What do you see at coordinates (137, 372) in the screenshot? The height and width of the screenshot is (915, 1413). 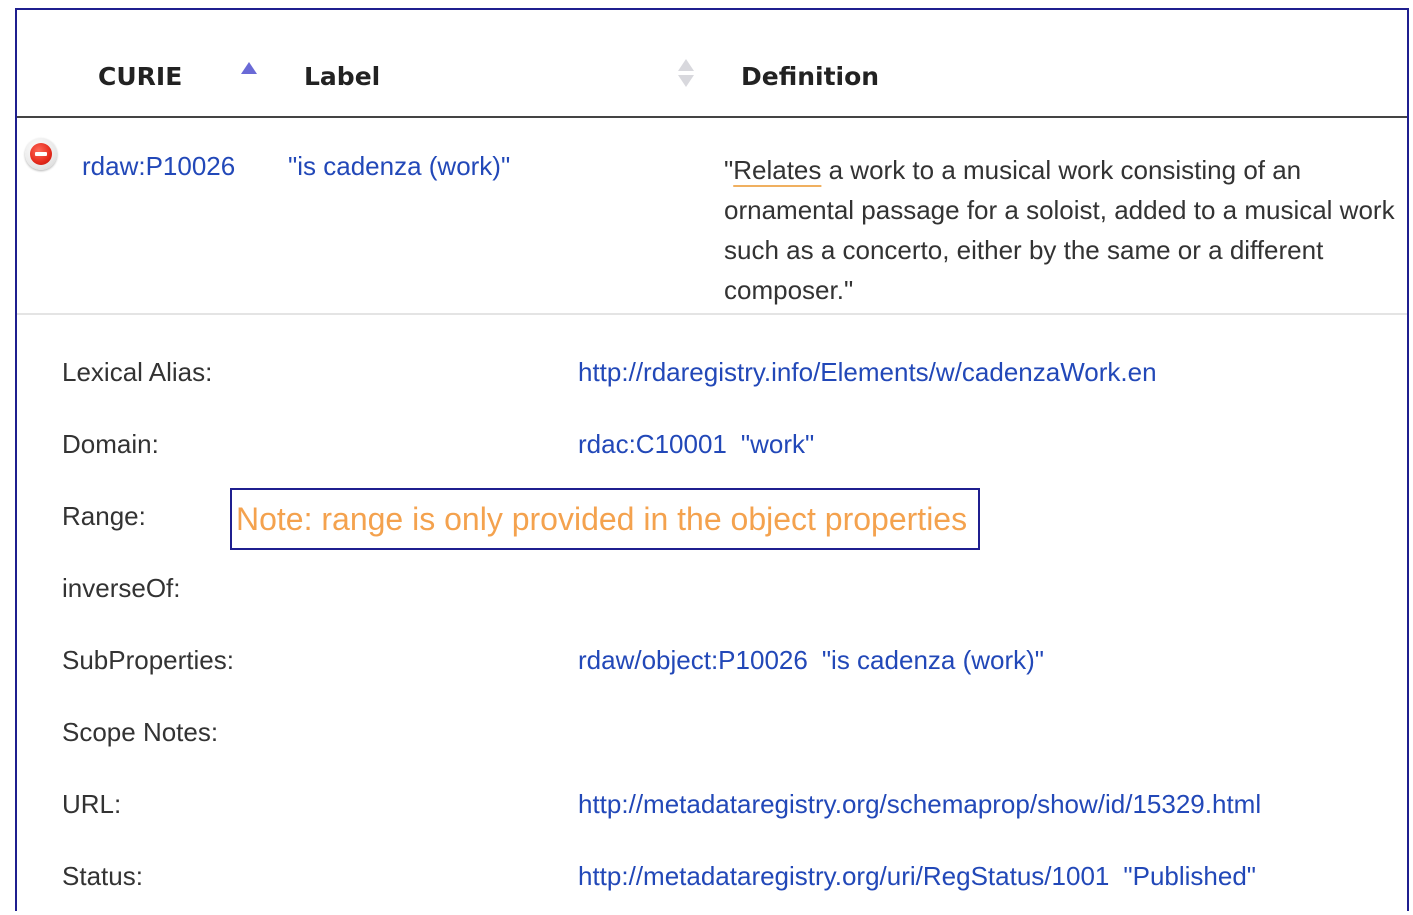 I see `lexical-alias-label: Lexical Alias:` at bounding box center [137, 372].